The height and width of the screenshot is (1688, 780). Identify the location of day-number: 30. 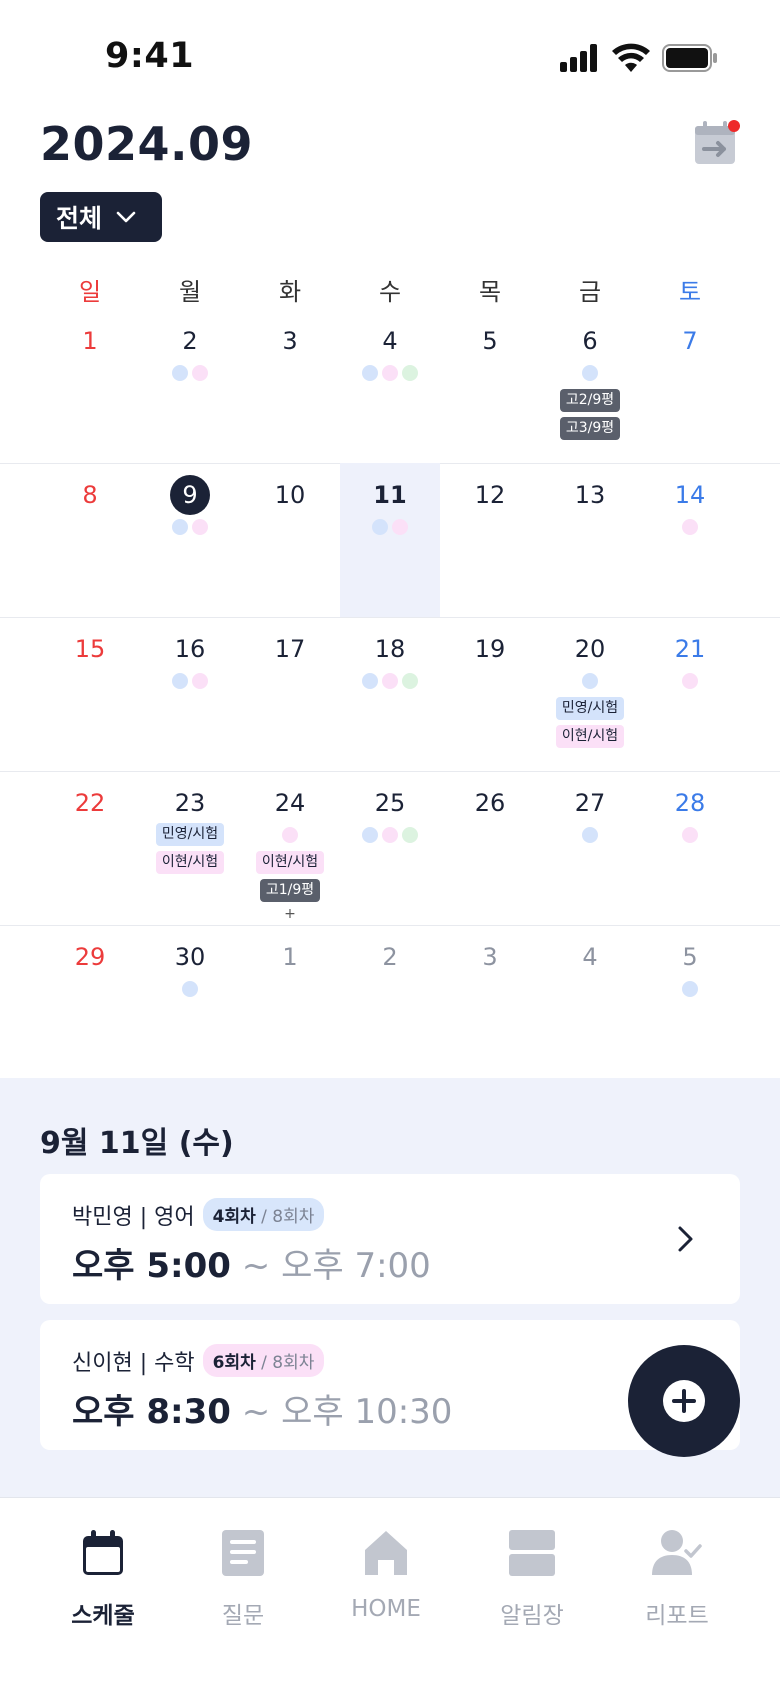
(190, 957).